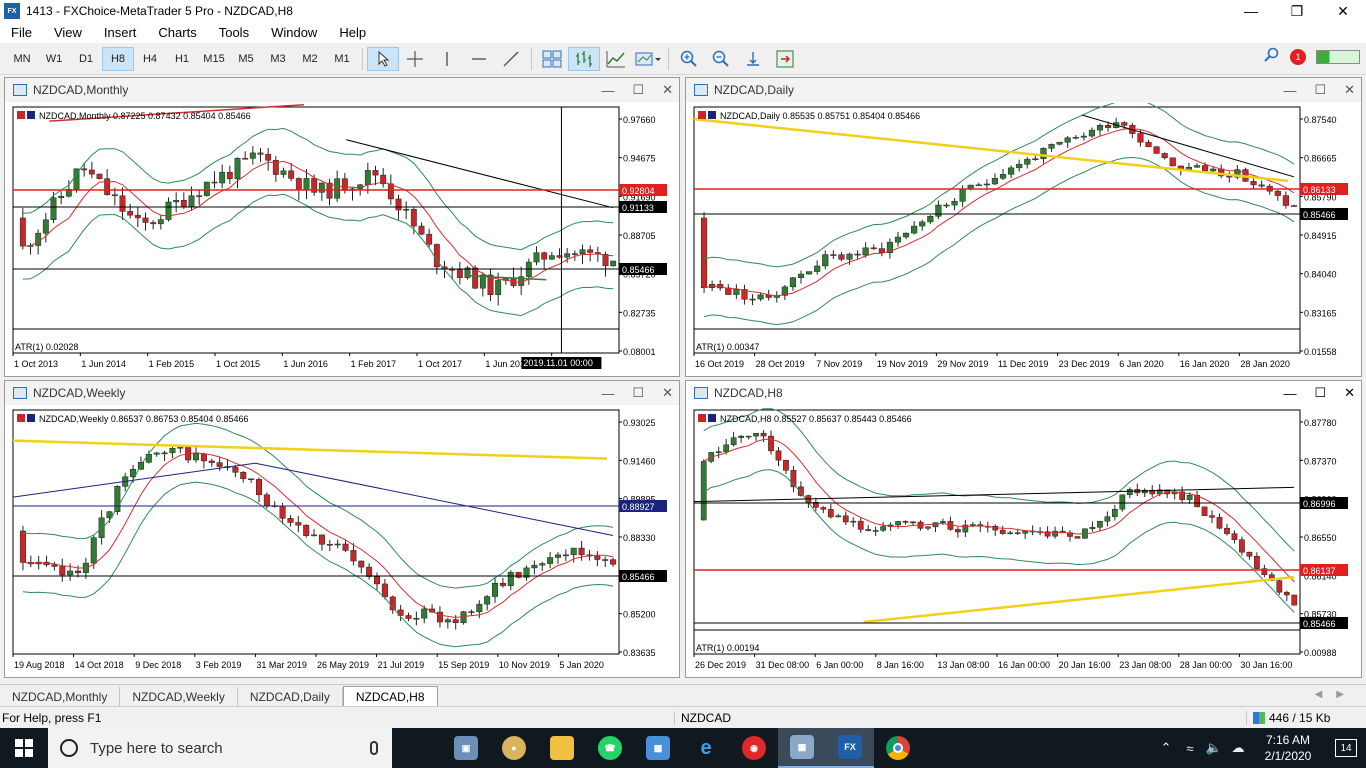 The height and width of the screenshot is (768, 1366). What do you see at coordinates (754, 748) in the screenshot?
I see `screen-recorder-app-icon: ◉` at bounding box center [754, 748].